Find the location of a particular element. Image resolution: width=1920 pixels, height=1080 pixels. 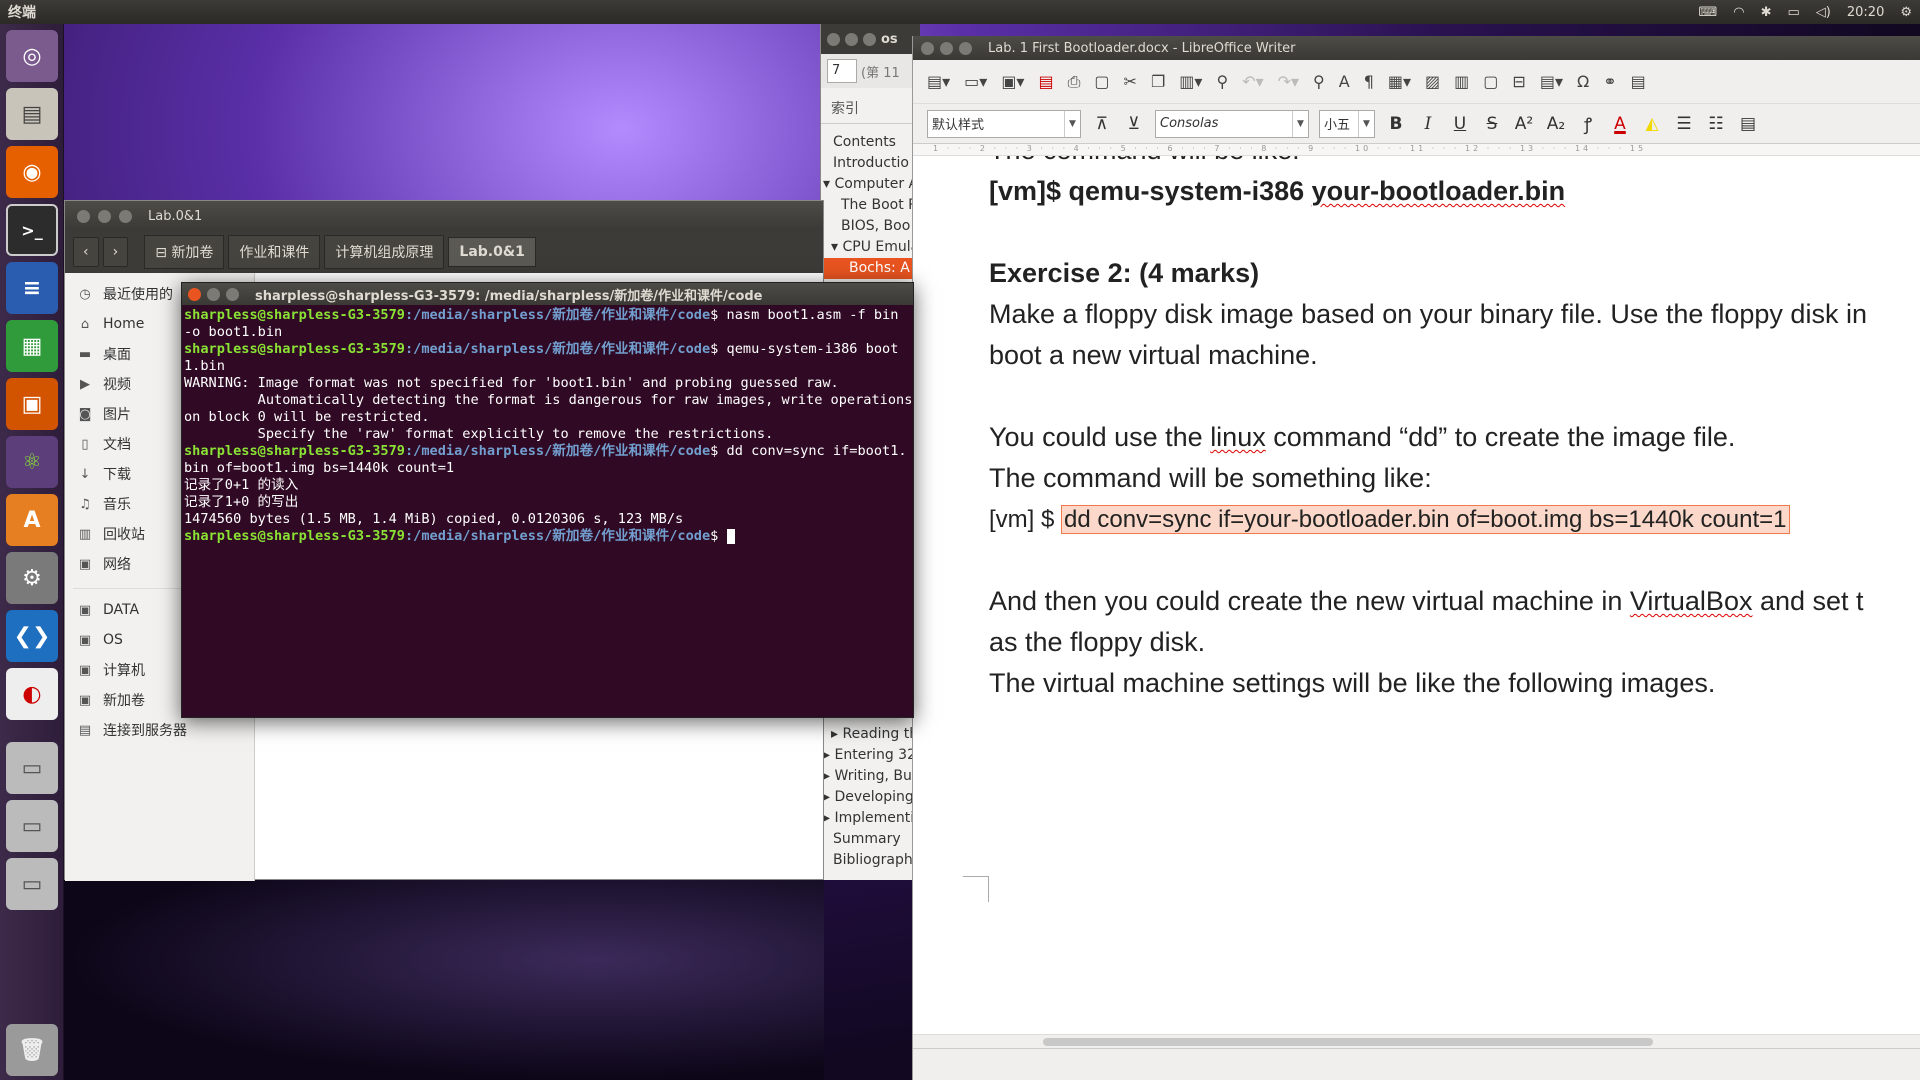

print-preview-icon: ▢ is located at coordinates (1101, 81).